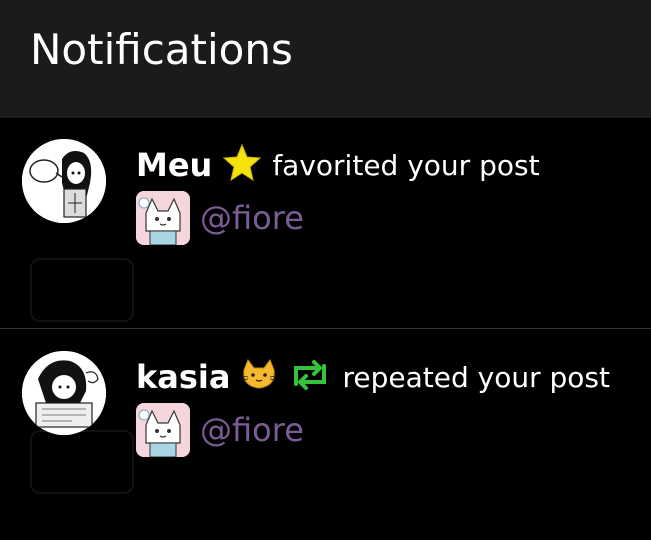  Describe the element at coordinates (242, 165) in the screenshot. I see `star-icon` at that location.